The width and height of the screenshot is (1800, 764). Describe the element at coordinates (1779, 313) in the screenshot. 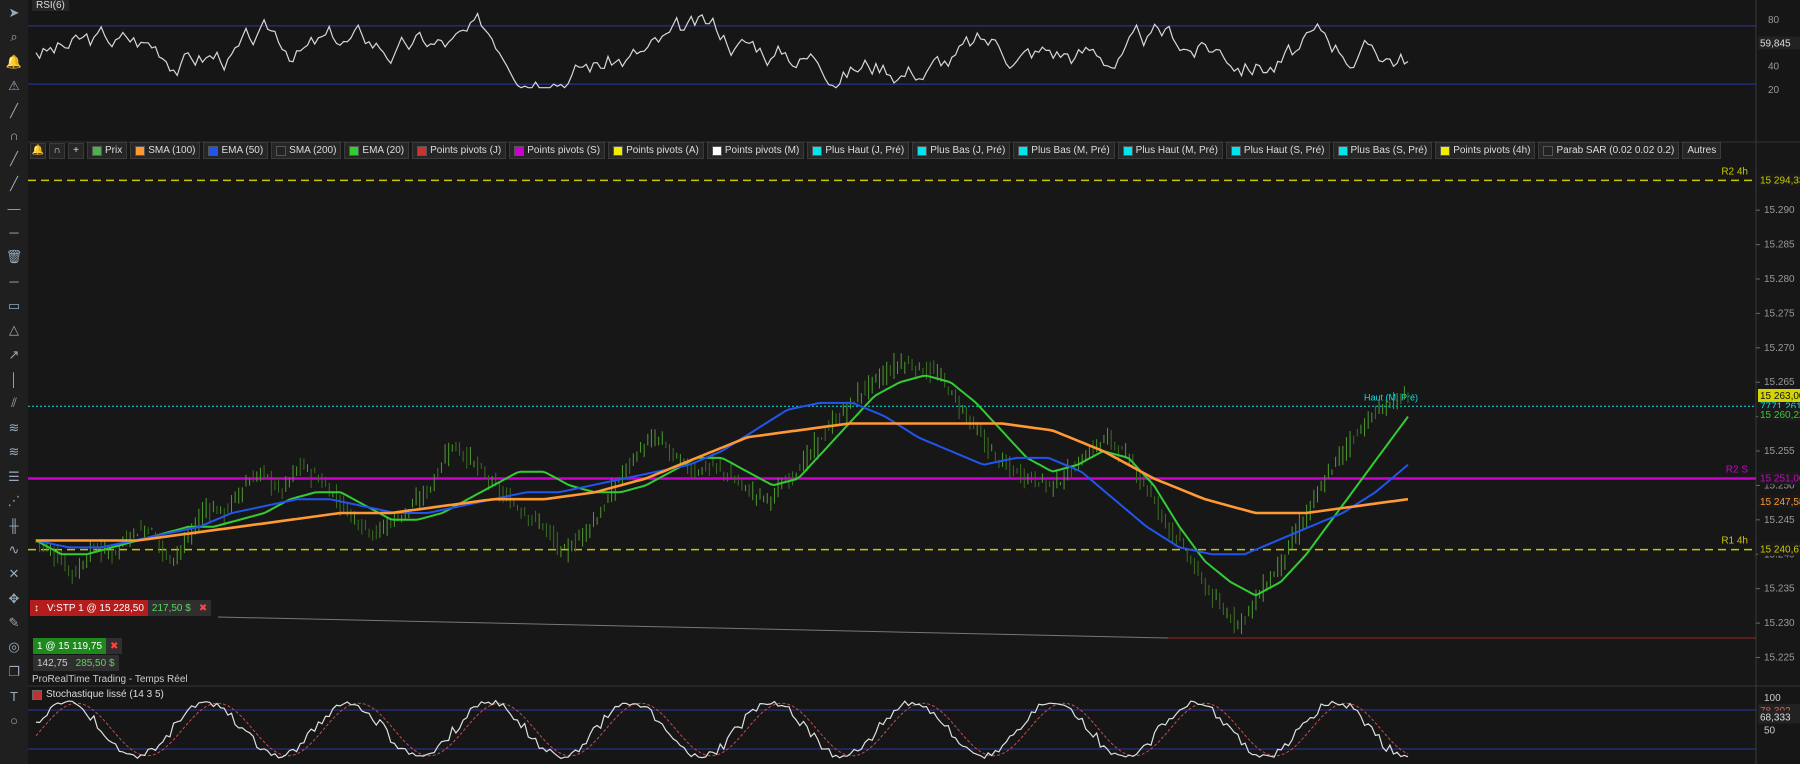

I see `y-tick-label: 15.275` at that location.